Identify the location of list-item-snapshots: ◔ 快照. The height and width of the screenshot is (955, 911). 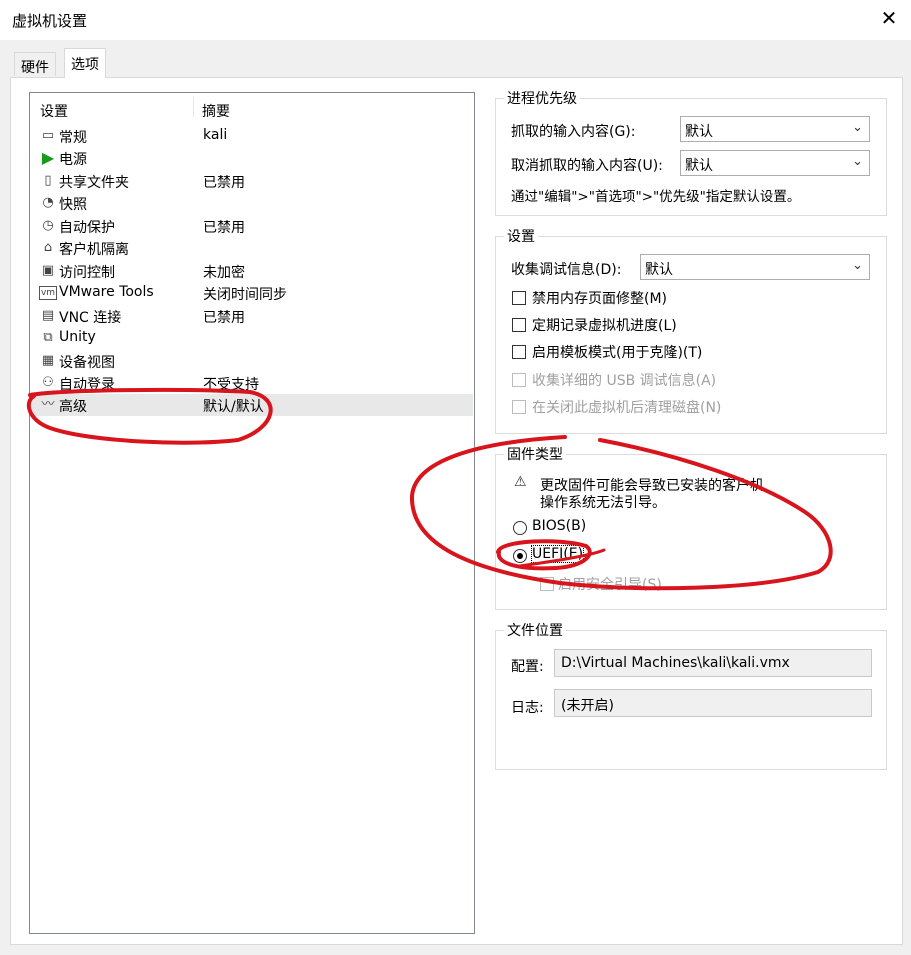
(252, 203).